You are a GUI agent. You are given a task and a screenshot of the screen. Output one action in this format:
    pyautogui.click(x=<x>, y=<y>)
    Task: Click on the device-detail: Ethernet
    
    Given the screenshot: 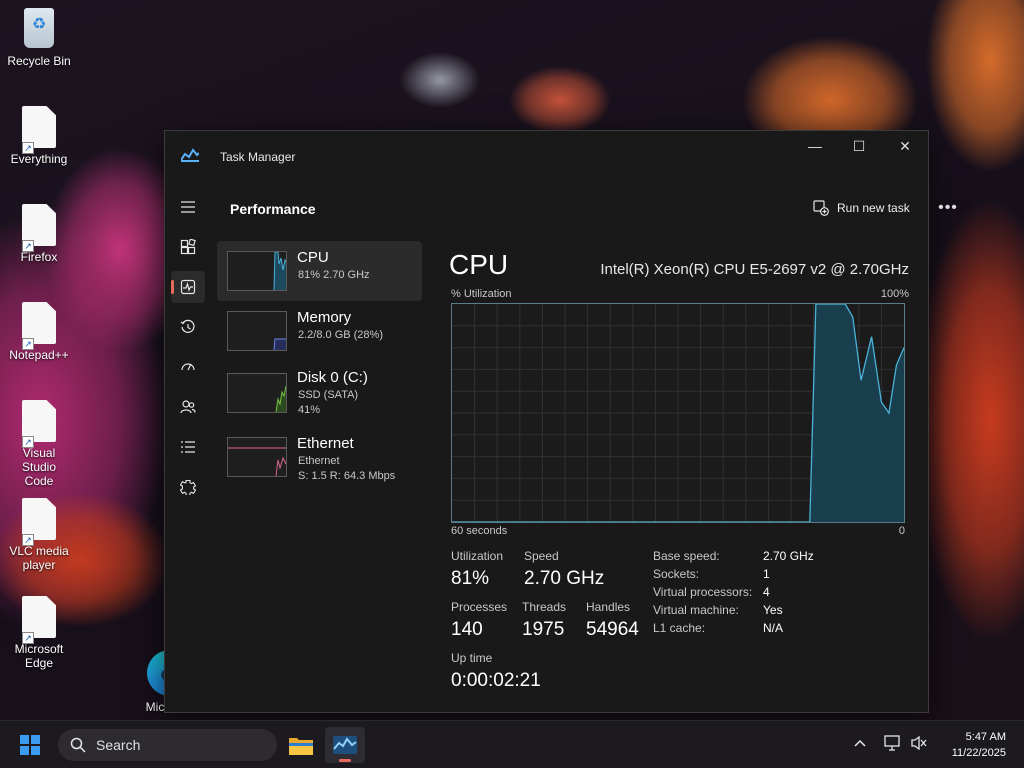 What is the action you would take?
    pyautogui.click(x=319, y=461)
    